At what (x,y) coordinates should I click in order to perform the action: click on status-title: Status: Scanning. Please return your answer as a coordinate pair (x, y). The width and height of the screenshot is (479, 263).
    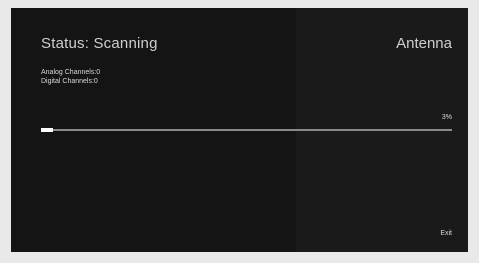
    Looking at the image, I should click on (99, 43).